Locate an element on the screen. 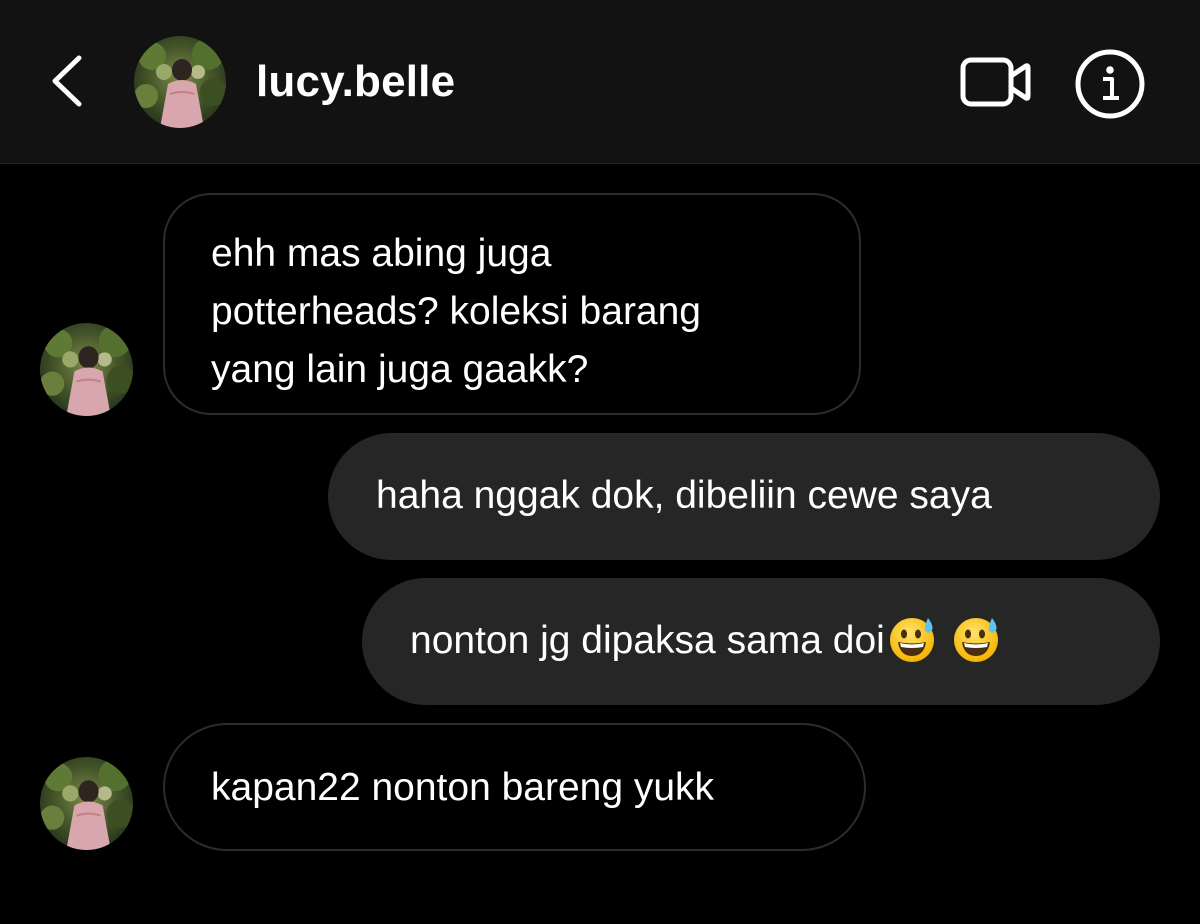  back-button is located at coordinates (66, 81).